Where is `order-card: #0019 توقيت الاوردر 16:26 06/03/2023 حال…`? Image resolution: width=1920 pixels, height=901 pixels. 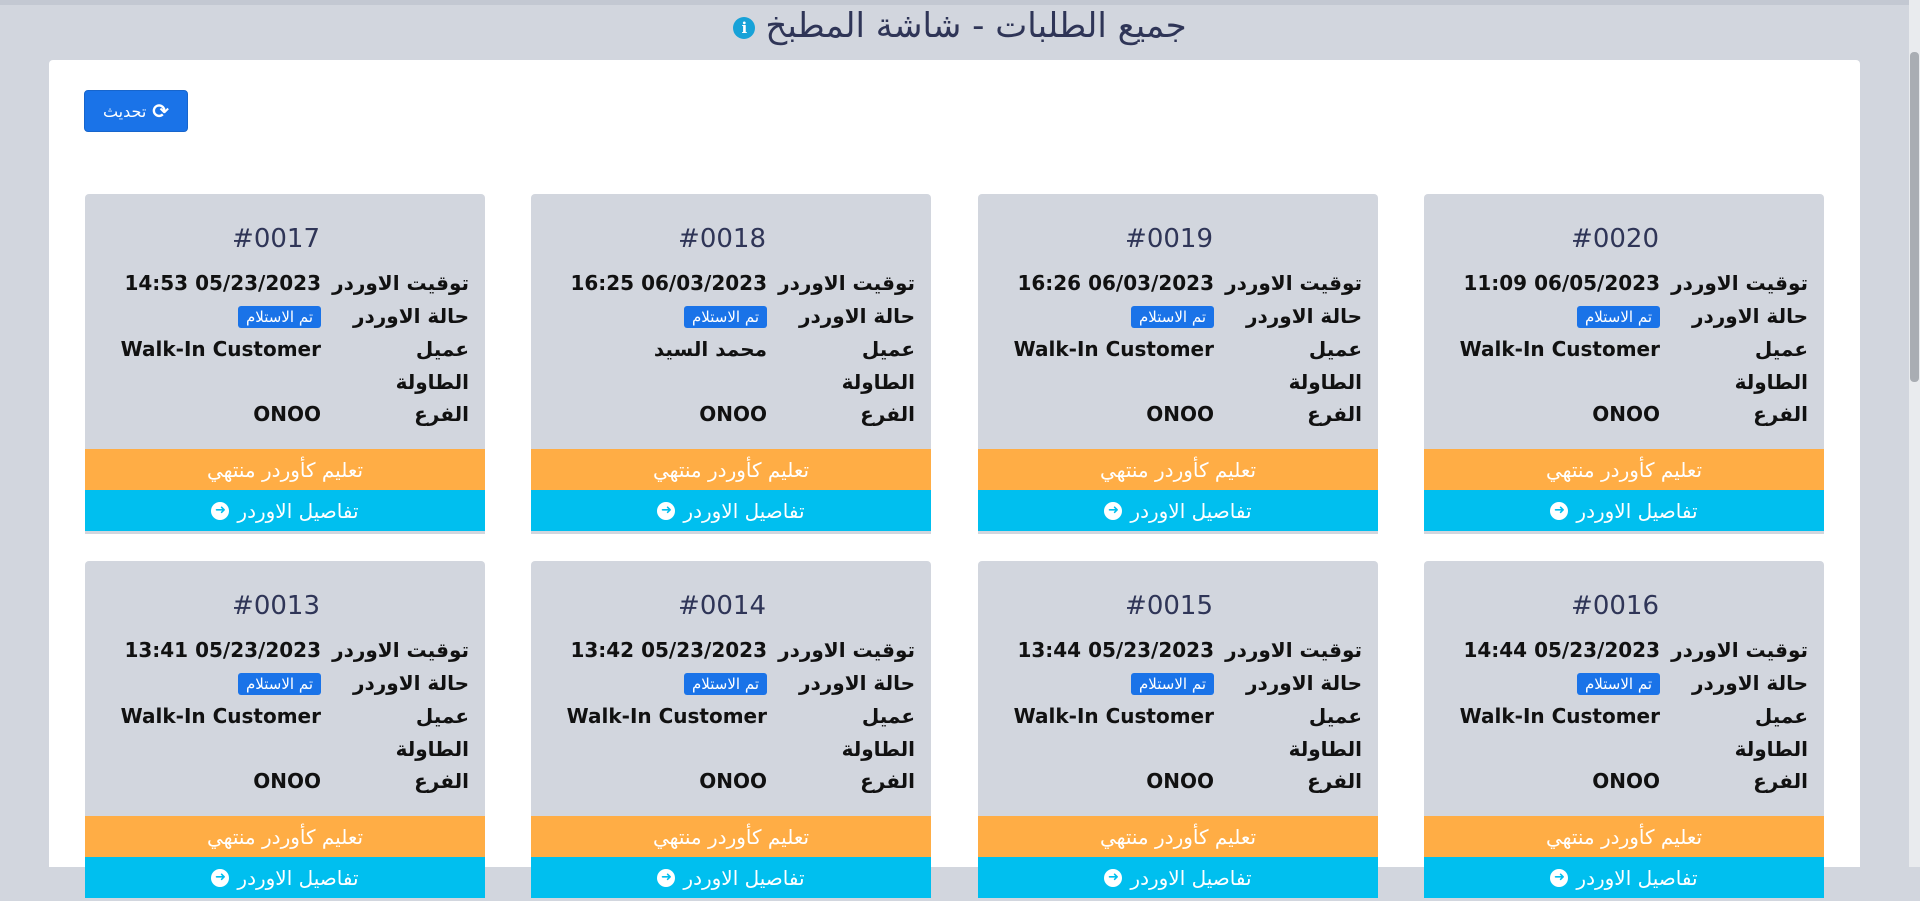 order-card: #0019 توقيت الاوردر 16:26 06/03/2023 حال… is located at coordinates (1178, 364).